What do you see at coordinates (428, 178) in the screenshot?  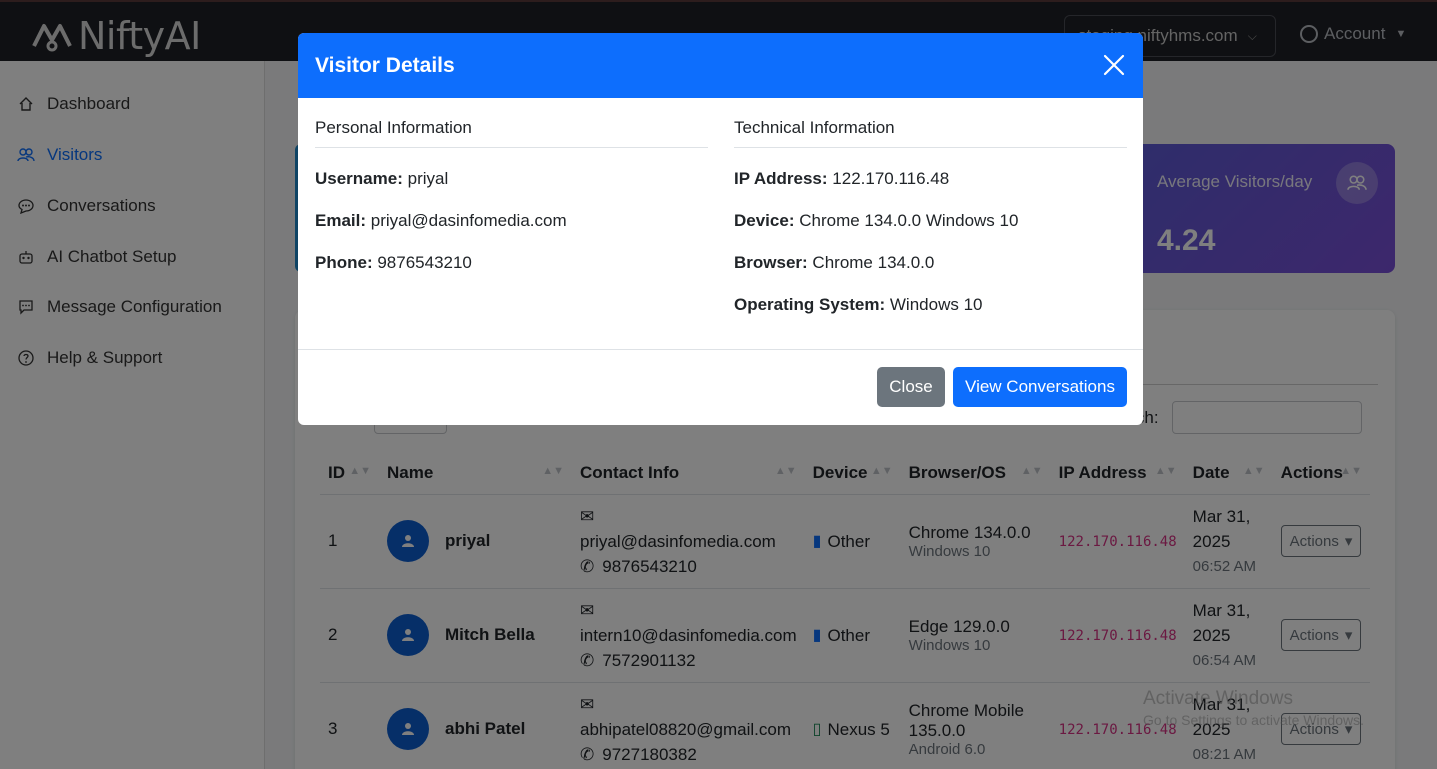 I see `username-value: priyal` at bounding box center [428, 178].